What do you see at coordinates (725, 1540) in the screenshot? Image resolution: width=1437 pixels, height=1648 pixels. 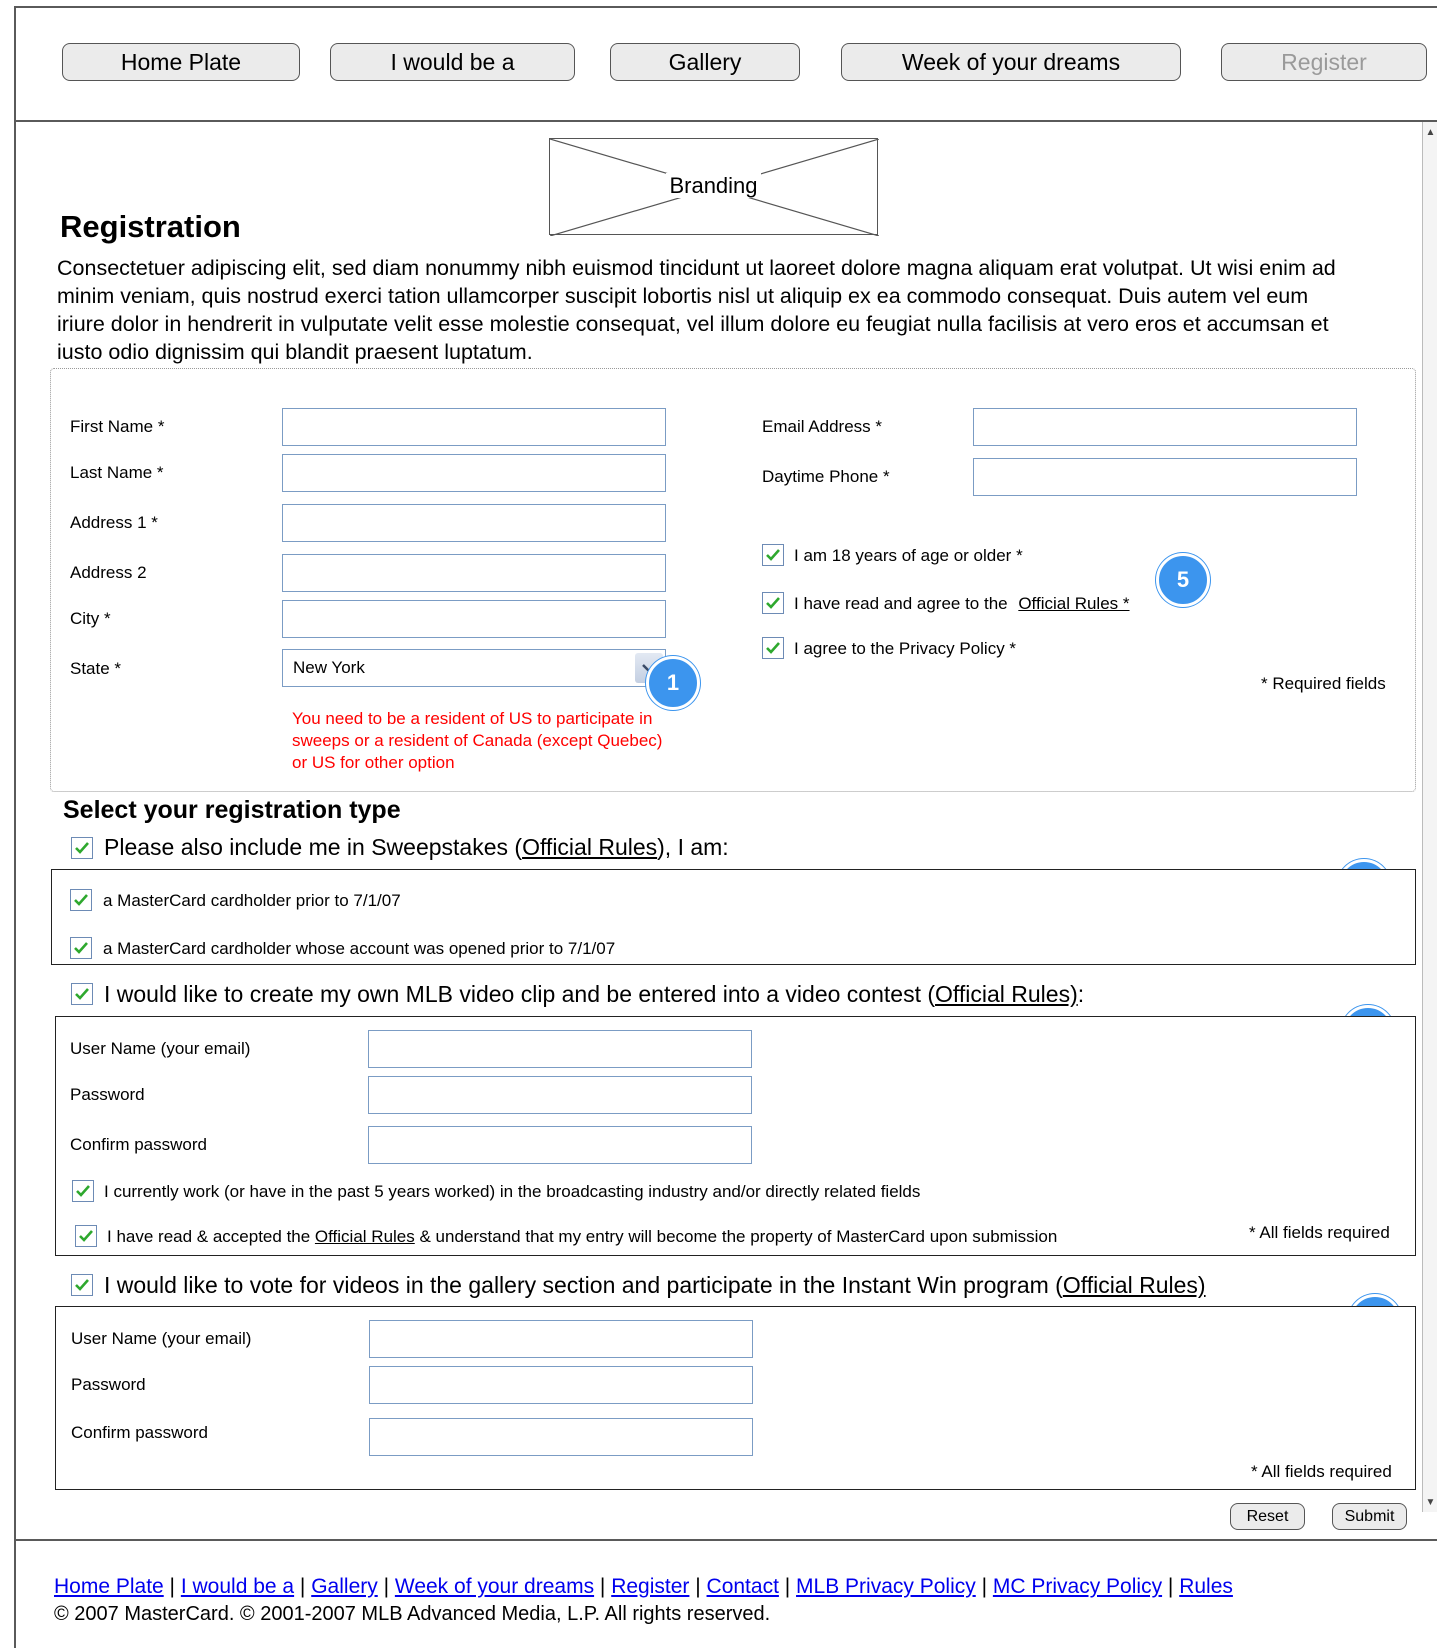 I see `footer-divider` at bounding box center [725, 1540].